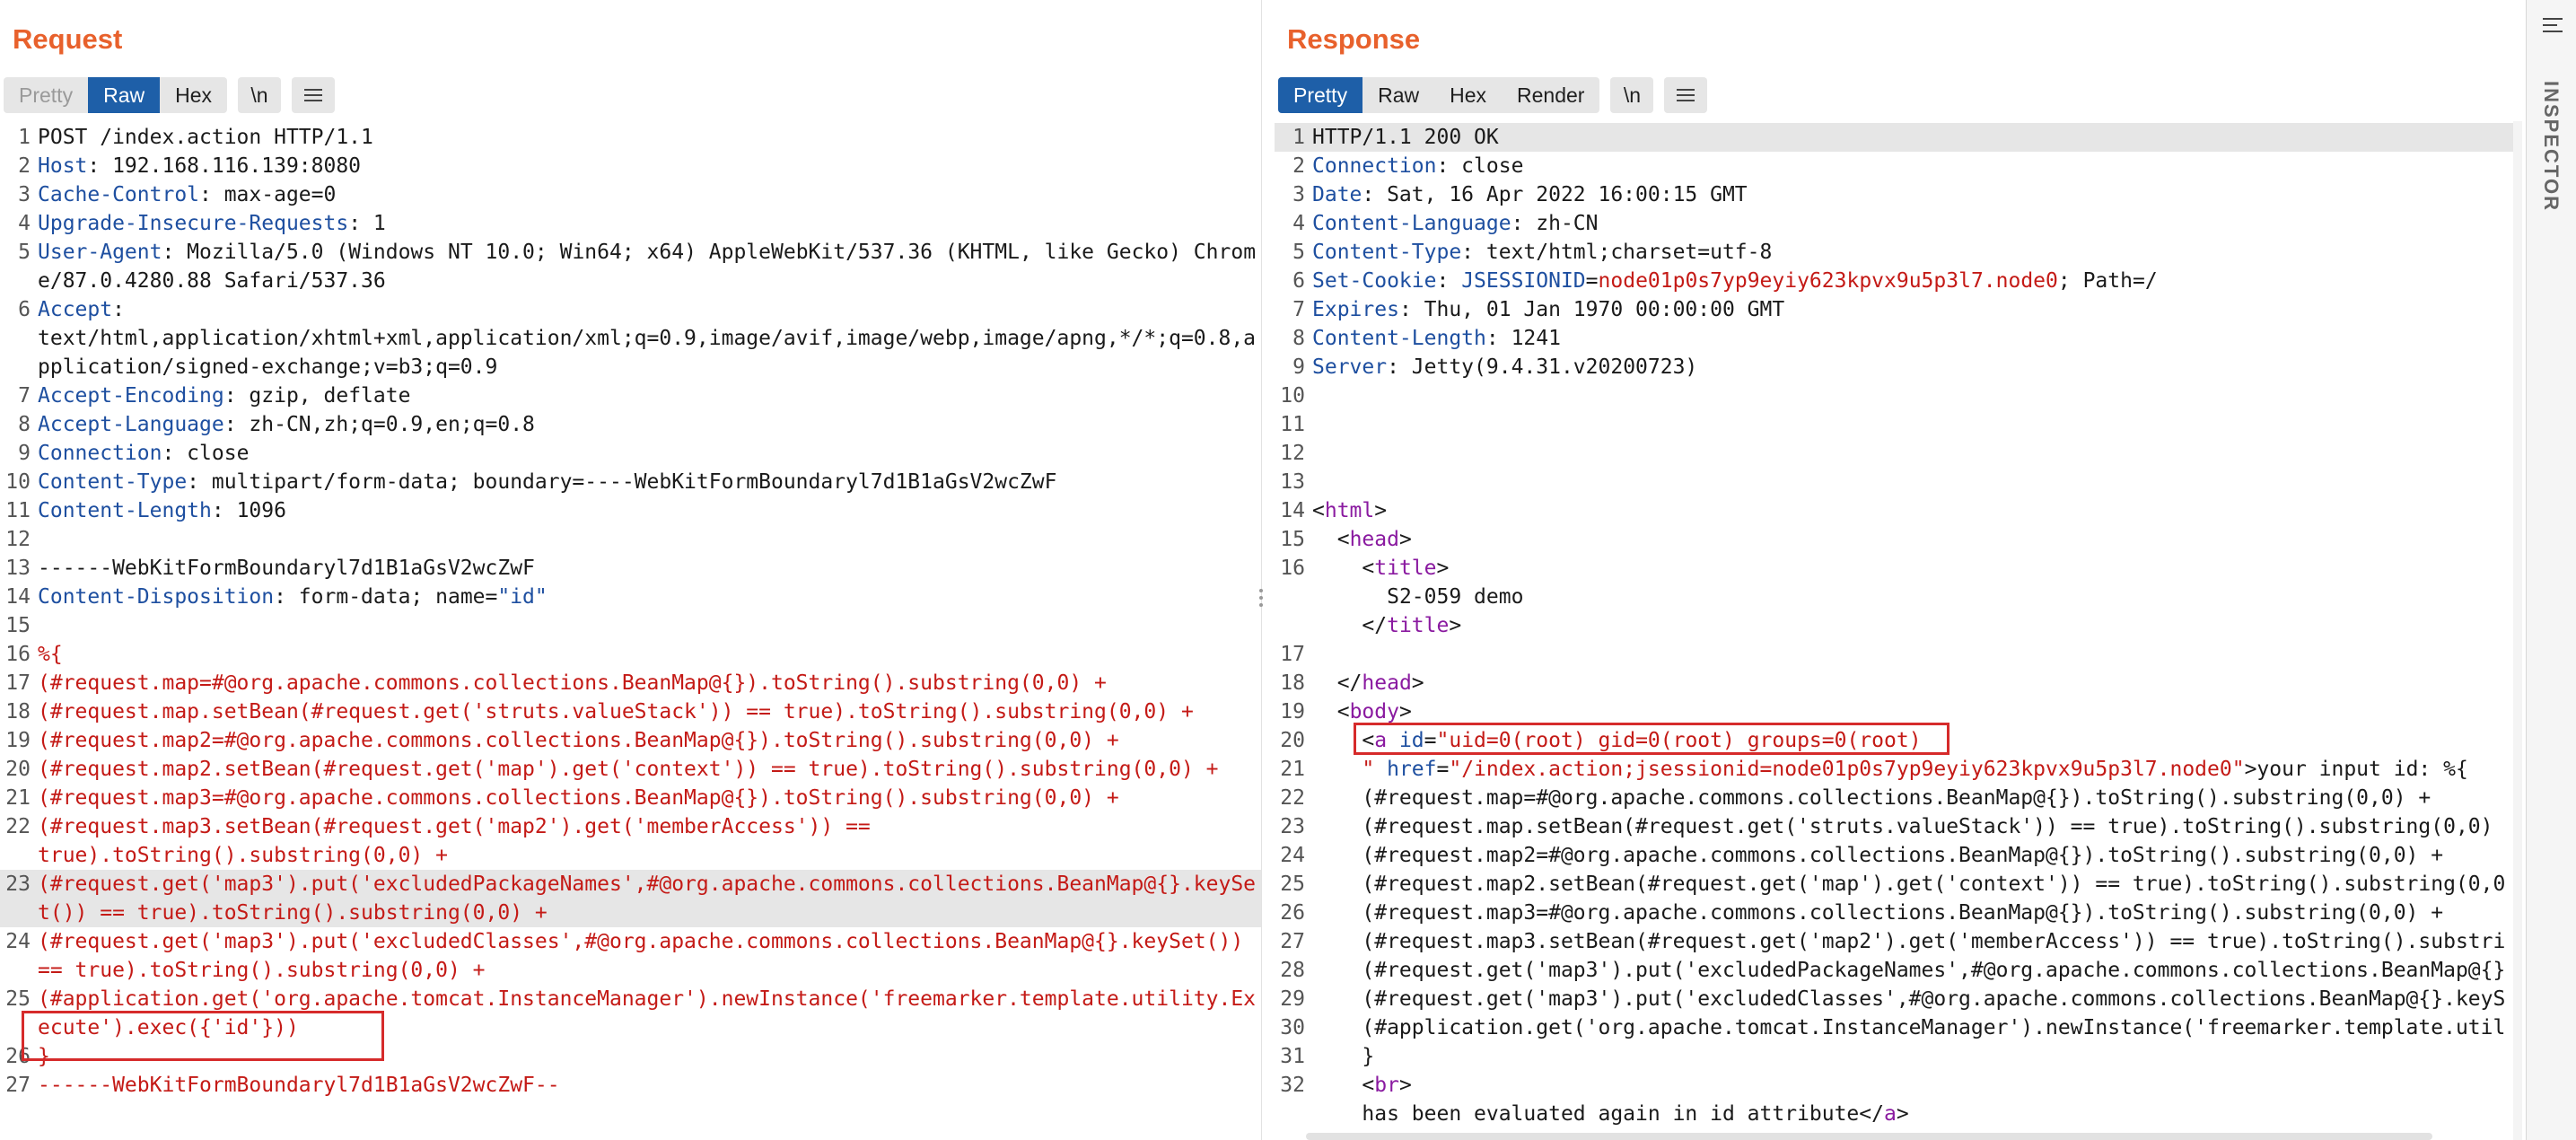 This screenshot has height=1140, width=2576. I want to click on code-token: body, so click(1374, 711).